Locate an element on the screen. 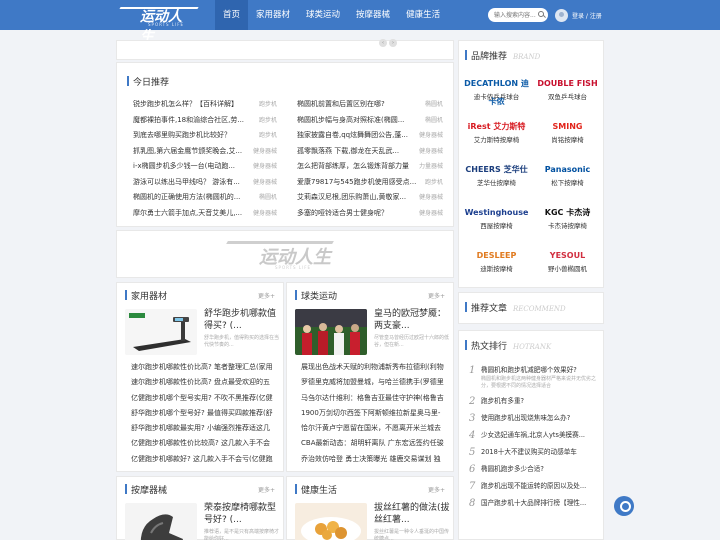 The height and width of the screenshot is (540, 720). list-item: 亿健跑步机哪款性价比较高? 这几款入手不会 is located at coordinates (205, 443).